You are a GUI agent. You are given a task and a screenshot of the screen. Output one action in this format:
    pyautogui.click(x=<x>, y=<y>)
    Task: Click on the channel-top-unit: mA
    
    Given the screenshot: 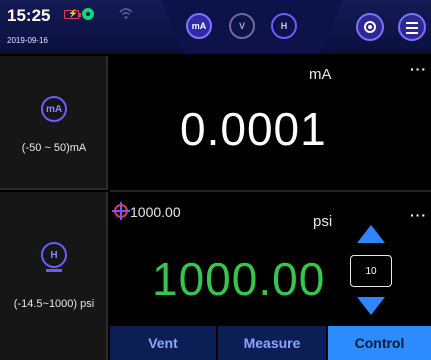 What is the action you would take?
    pyautogui.click(x=320, y=74)
    